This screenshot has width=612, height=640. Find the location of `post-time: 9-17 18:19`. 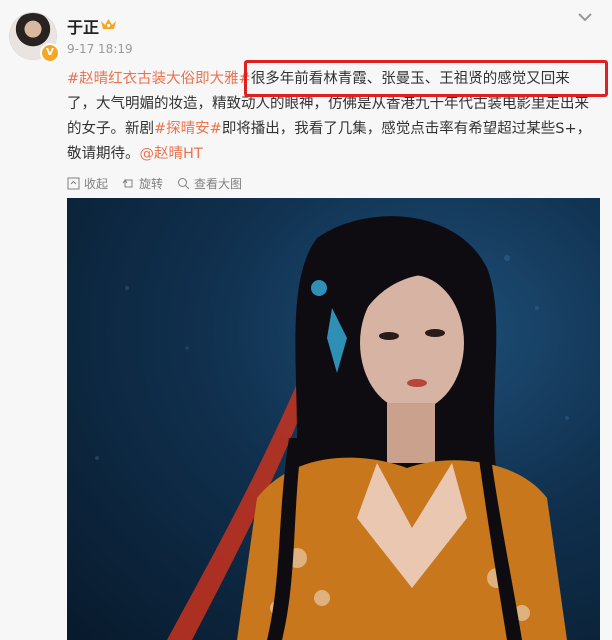

post-time: 9-17 18:19 is located at coordinates (100, 49).